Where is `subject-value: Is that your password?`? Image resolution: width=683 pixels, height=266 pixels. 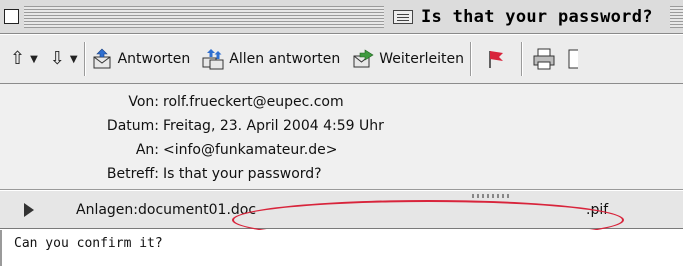 subject-value: Is that your password? is located at coordinates (242, 174).